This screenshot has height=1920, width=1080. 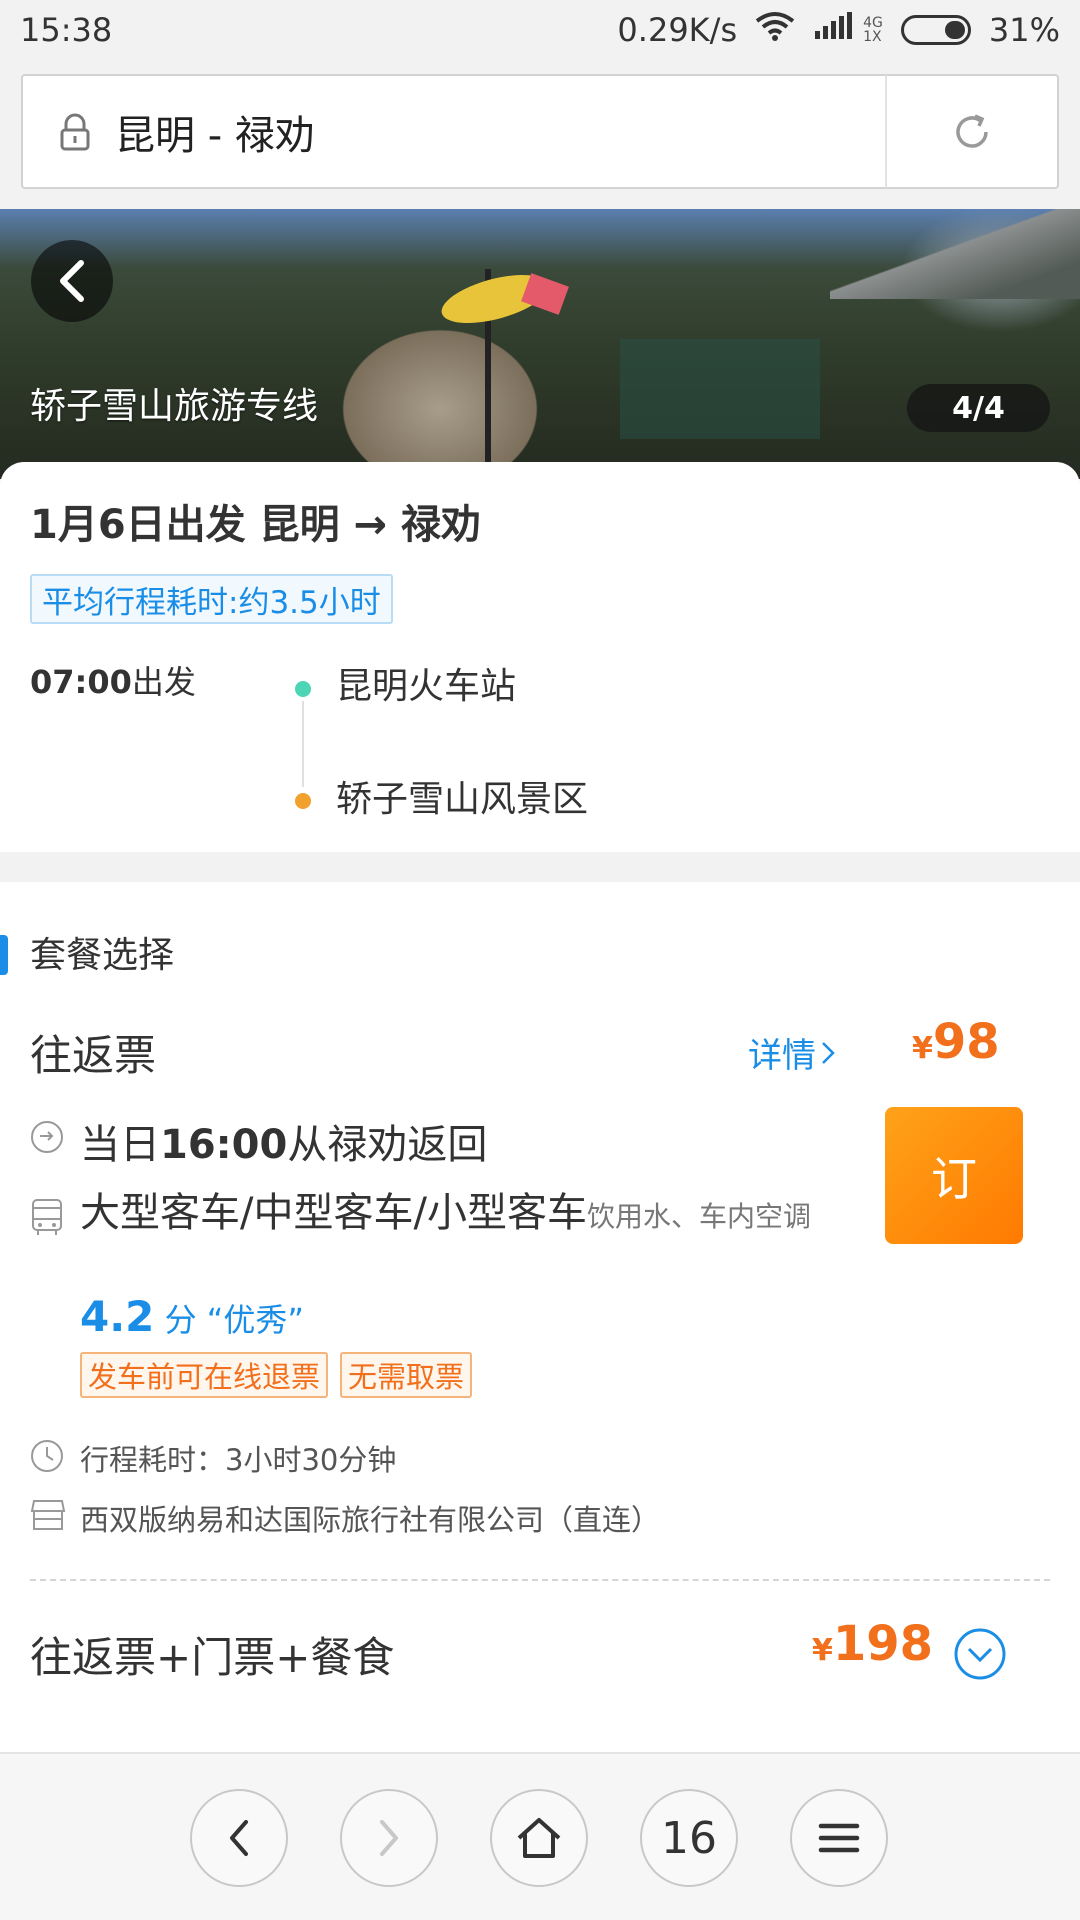 What do you see at coordinates (698, 1216) in the screenshot?
I see `amenities: 饮用水、车内空调` at bounding box center [698, 1216].